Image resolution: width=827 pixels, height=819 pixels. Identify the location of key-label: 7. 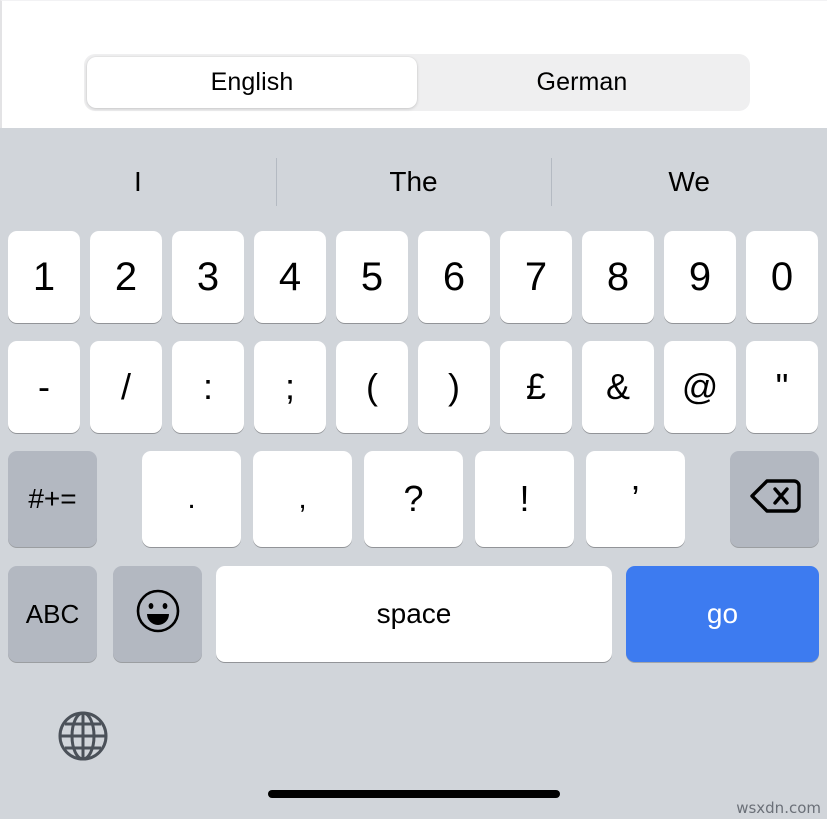
(536, 277).